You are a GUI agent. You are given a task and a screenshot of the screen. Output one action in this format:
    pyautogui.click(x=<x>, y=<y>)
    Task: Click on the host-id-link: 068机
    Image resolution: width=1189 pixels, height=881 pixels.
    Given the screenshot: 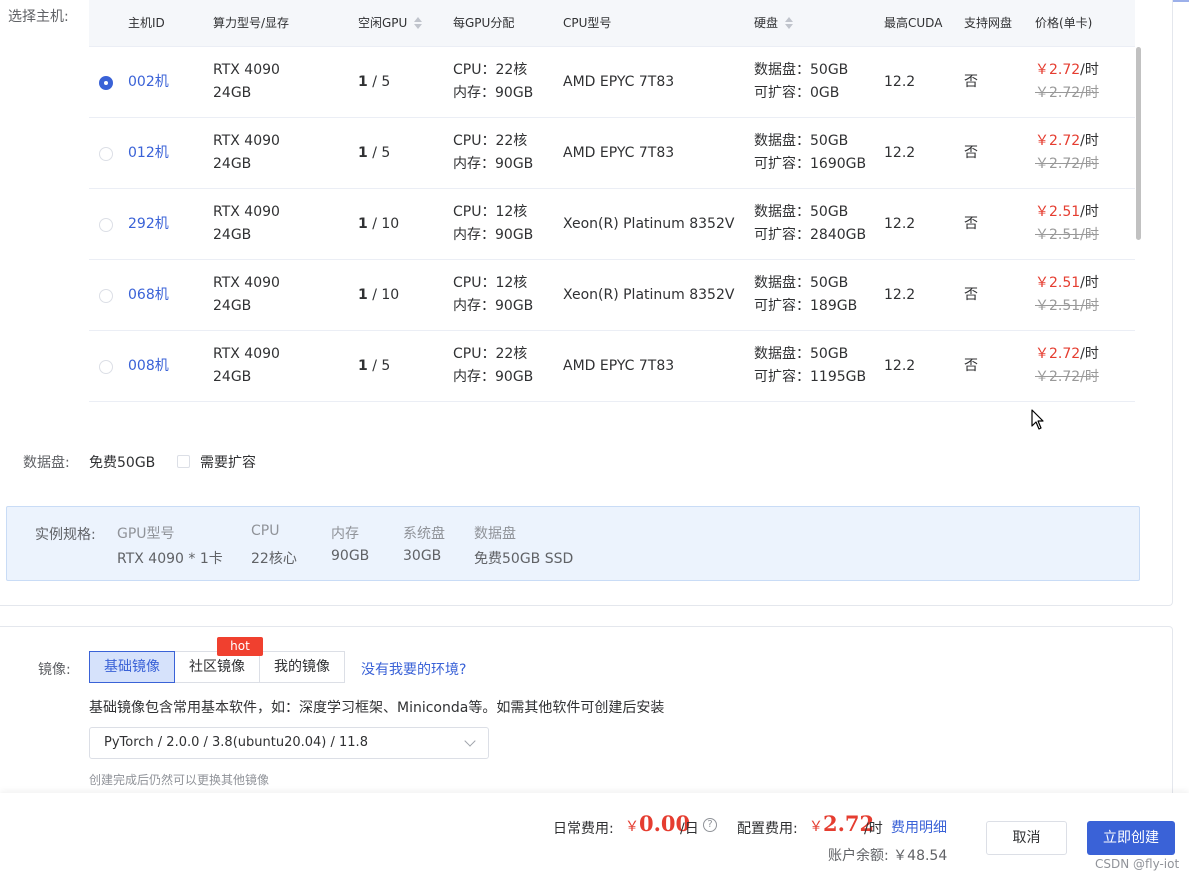 What is the action you would take?
    pyautogui.click(x=148, y=295)
    